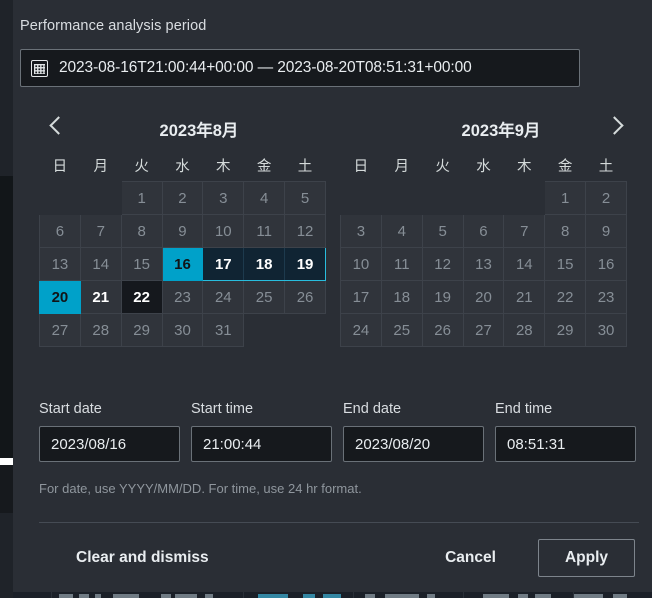  I want to click on start-time-input-group: Start time 21:00:44, so click(261, 431).